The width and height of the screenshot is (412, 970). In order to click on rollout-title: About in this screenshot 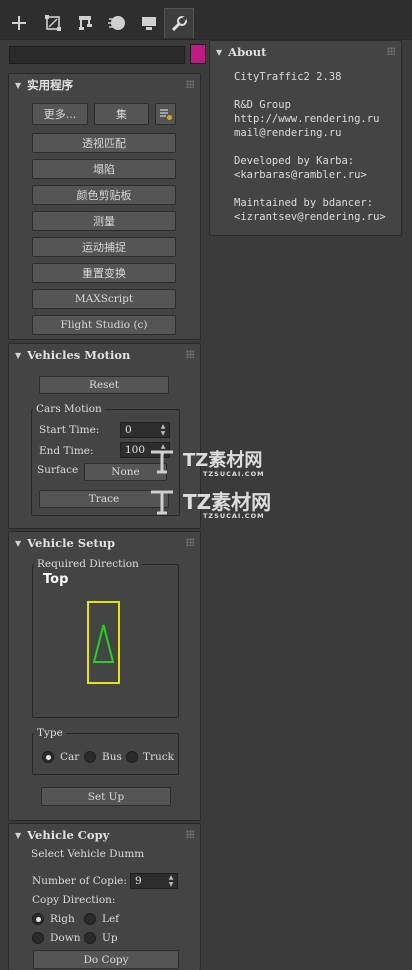, I will do `click(247, 52)`.